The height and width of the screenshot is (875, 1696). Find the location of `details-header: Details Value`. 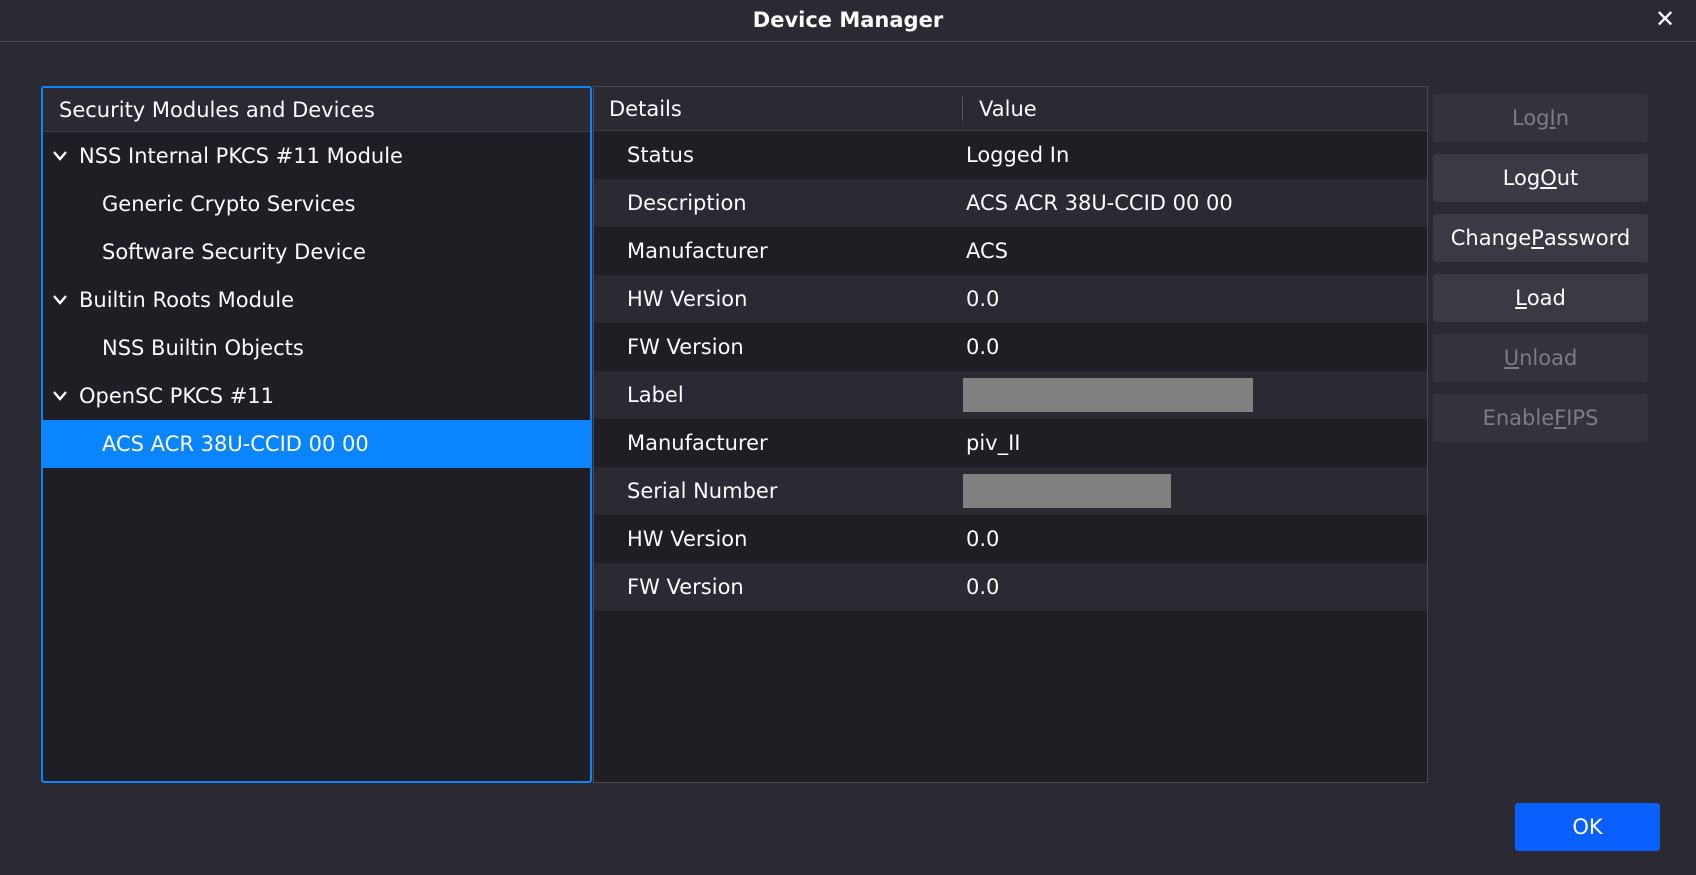

details-header: Details Value is located at coordinates (1010, 109).